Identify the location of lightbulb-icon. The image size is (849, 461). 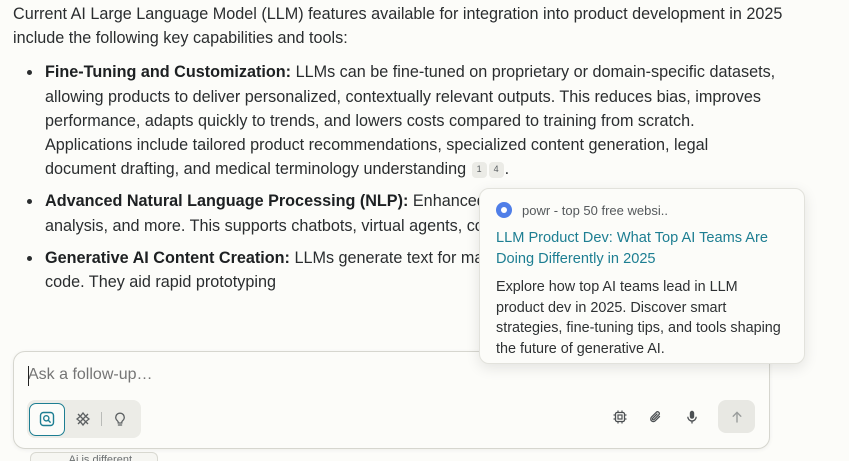
(120, 419).